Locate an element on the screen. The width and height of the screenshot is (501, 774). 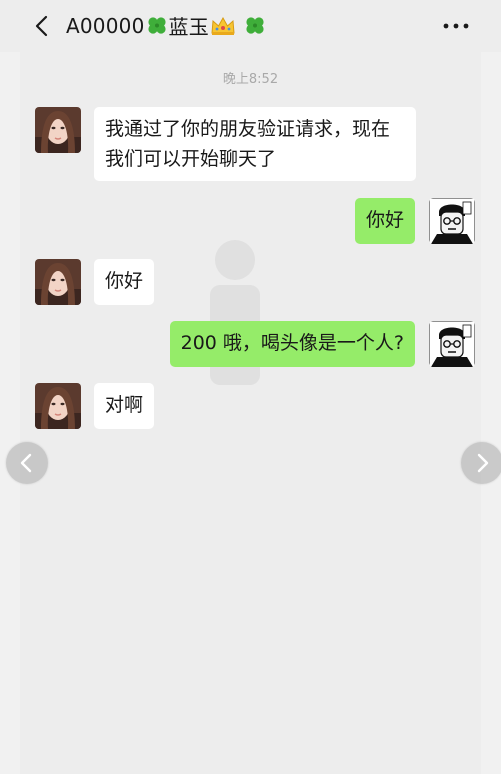
message-bubble-outgoing: 你好 is located at coordinates (384, 221).